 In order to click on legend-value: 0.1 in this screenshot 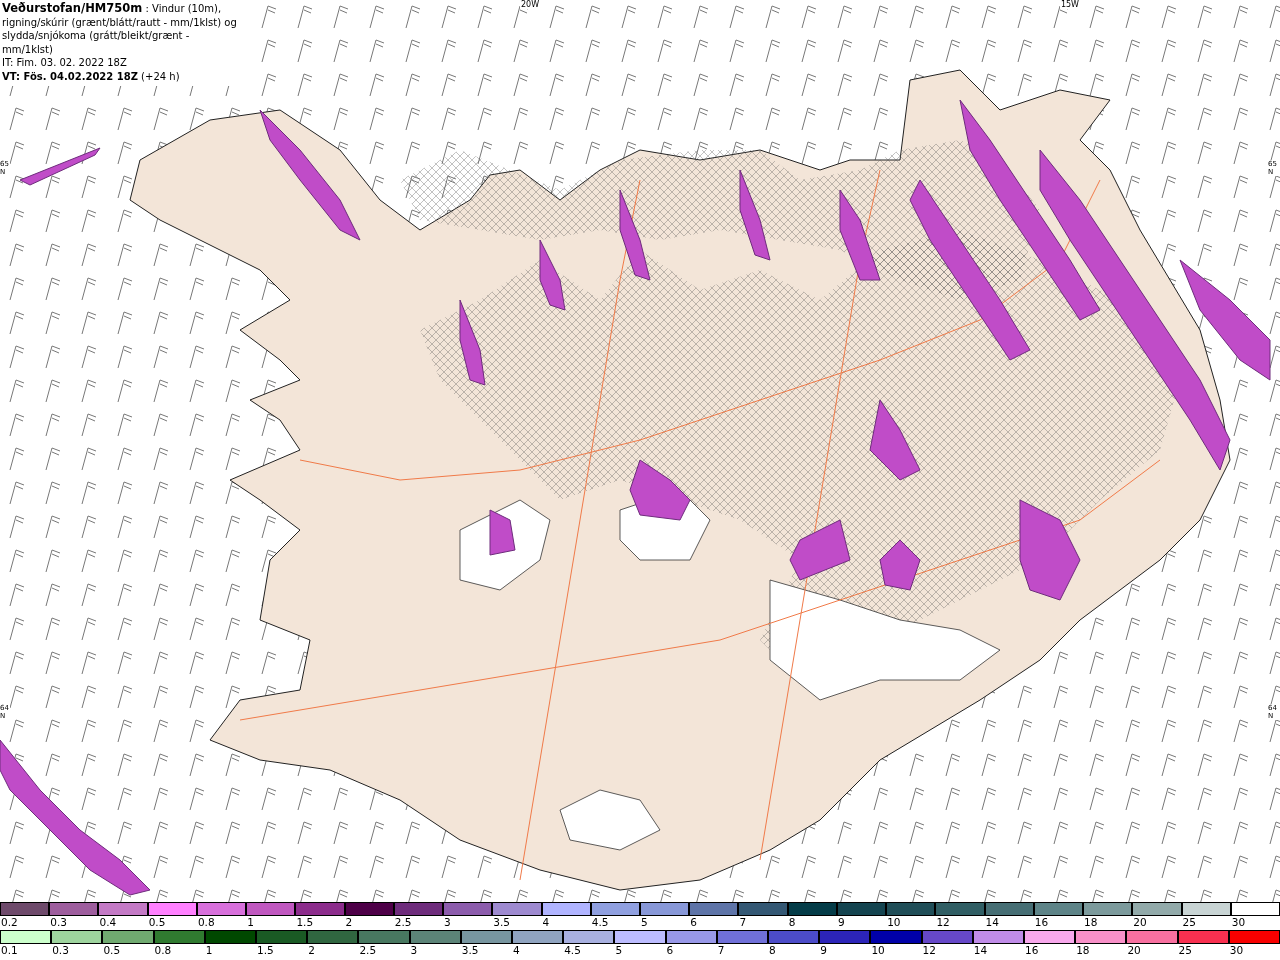, I will do `click(9, 950)`.